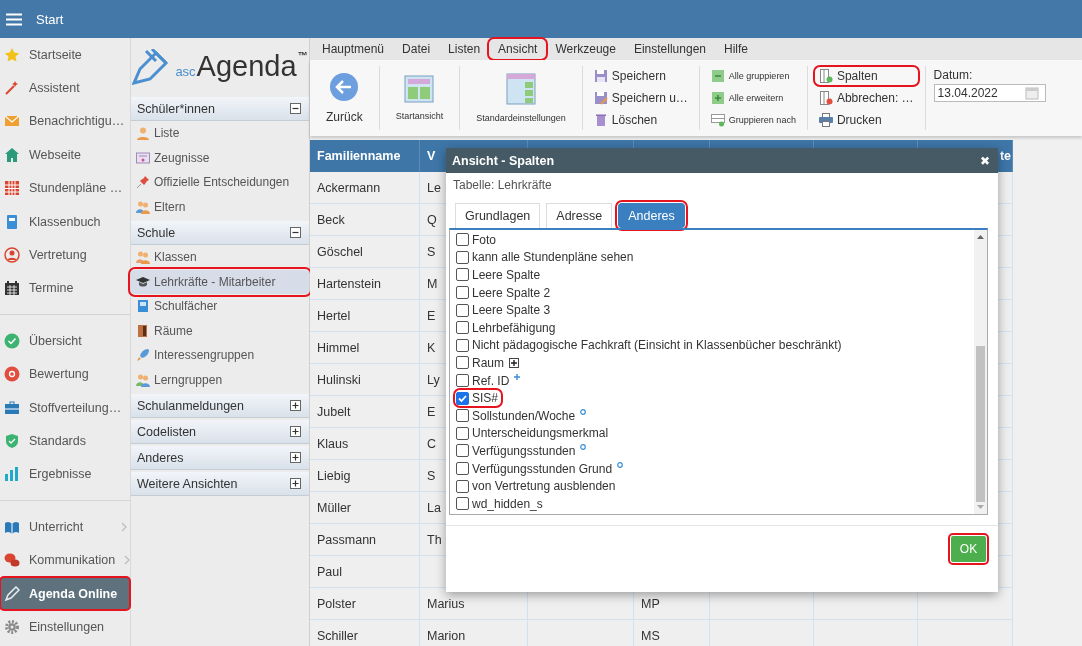 The image size is (1082, 646). I want to click on table-cell: Paul, so click(365, 572).